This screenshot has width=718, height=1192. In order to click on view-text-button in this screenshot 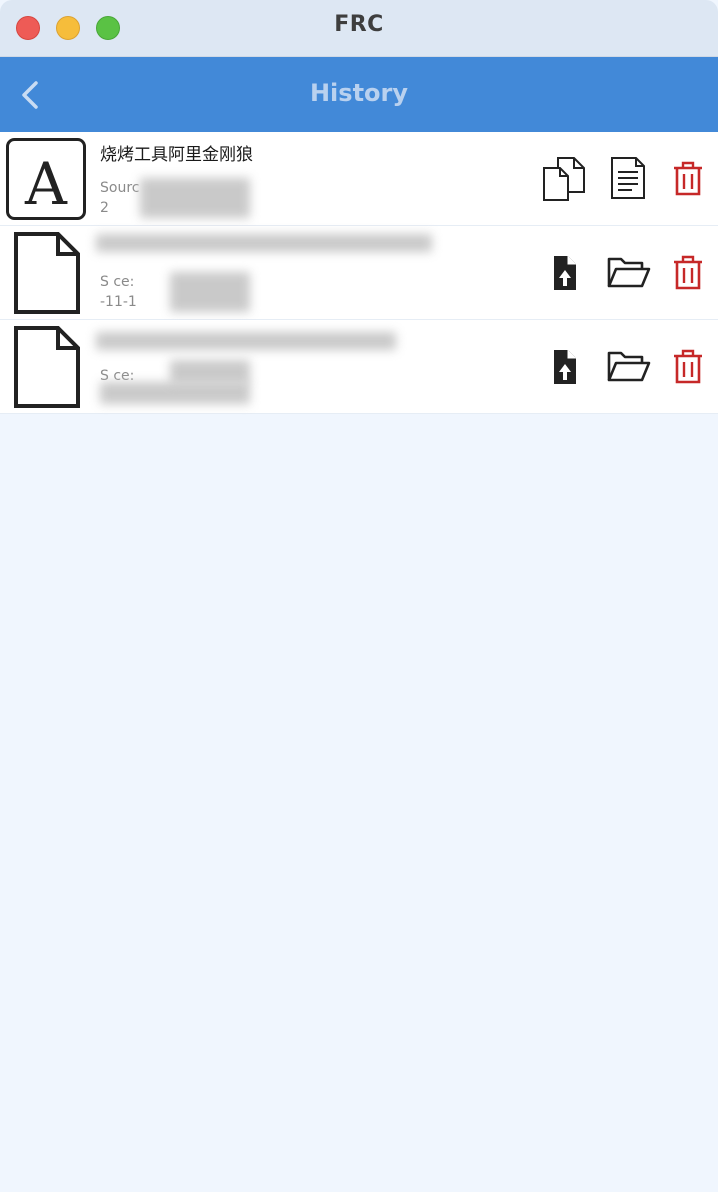, I will do `click(629, 179)`.